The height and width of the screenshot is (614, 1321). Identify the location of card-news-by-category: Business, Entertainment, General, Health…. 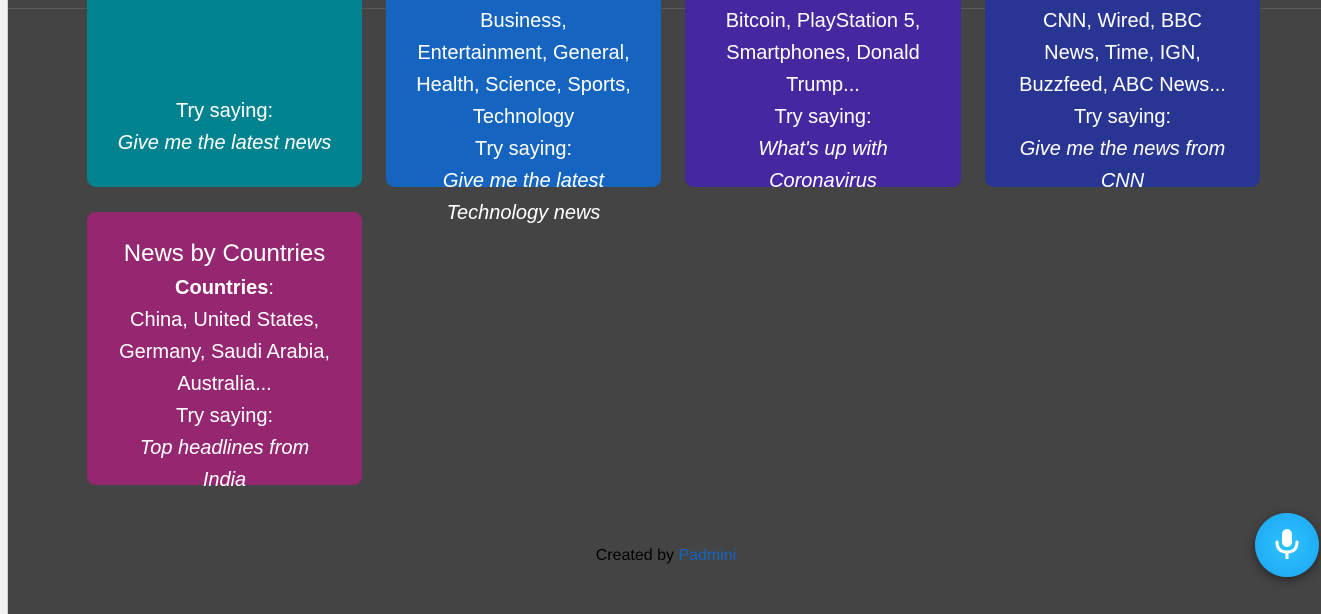
(523, 112).